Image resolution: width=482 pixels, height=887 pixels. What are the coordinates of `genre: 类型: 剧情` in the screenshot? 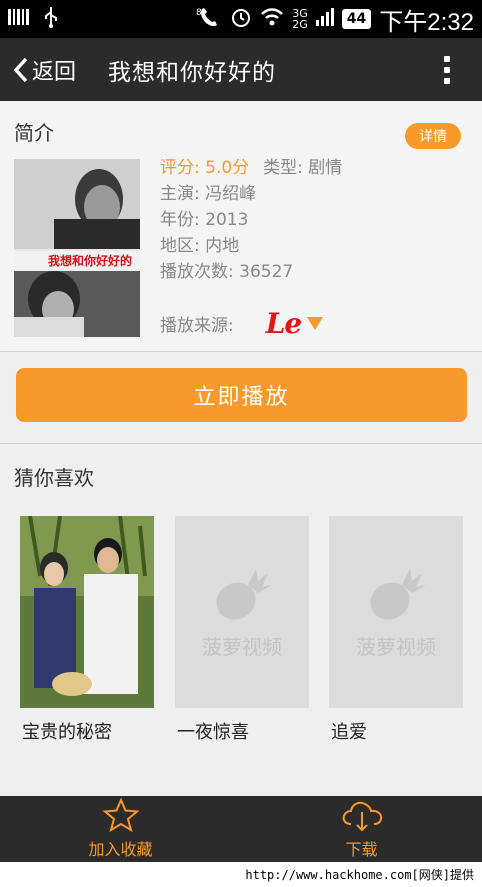 It's located at (303, 168).